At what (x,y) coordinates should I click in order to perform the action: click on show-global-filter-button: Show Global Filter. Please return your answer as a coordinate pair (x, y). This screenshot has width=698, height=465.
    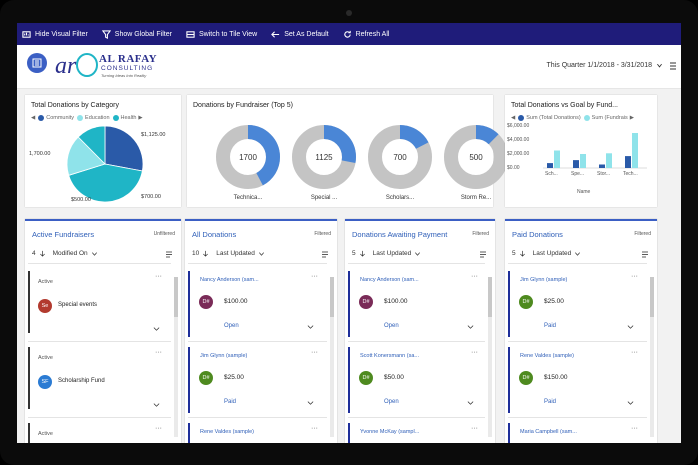
    Looking at the image, I should click on (136, 34).